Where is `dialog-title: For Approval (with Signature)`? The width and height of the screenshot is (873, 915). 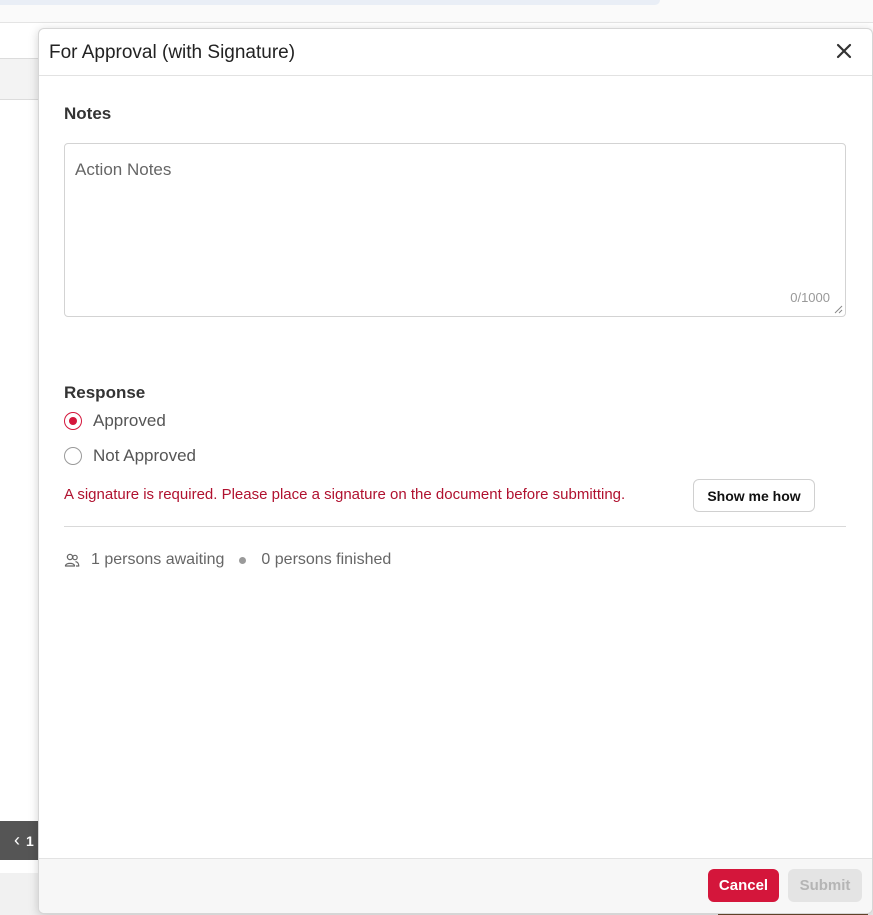 dialog-title: For Approval (with Signature) is located at coordinates (172, 52).